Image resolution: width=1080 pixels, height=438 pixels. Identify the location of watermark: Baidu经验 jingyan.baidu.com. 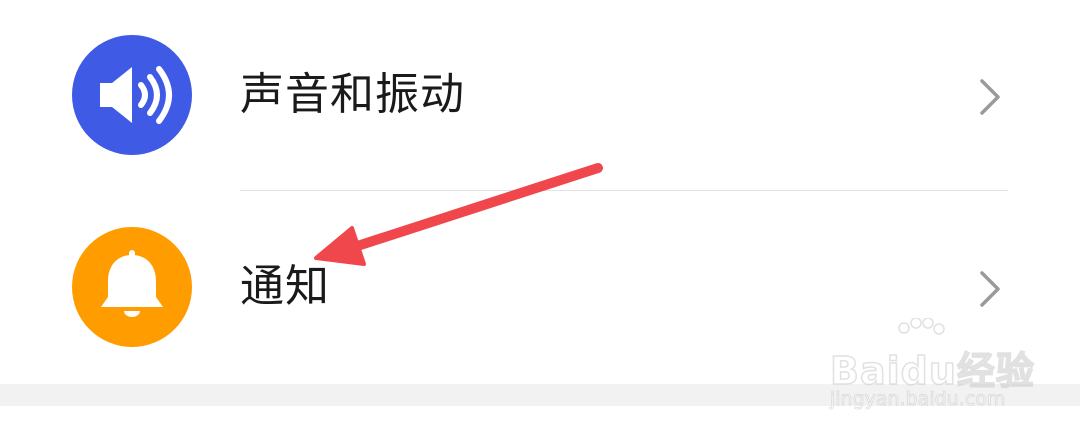
(930, 368).